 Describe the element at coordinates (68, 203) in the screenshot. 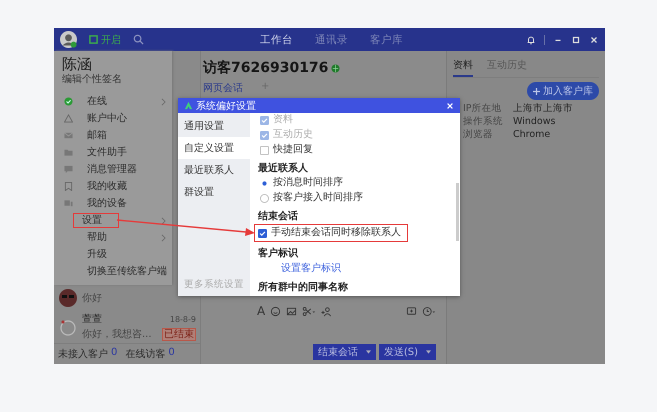

I see `device-icon` at that location.